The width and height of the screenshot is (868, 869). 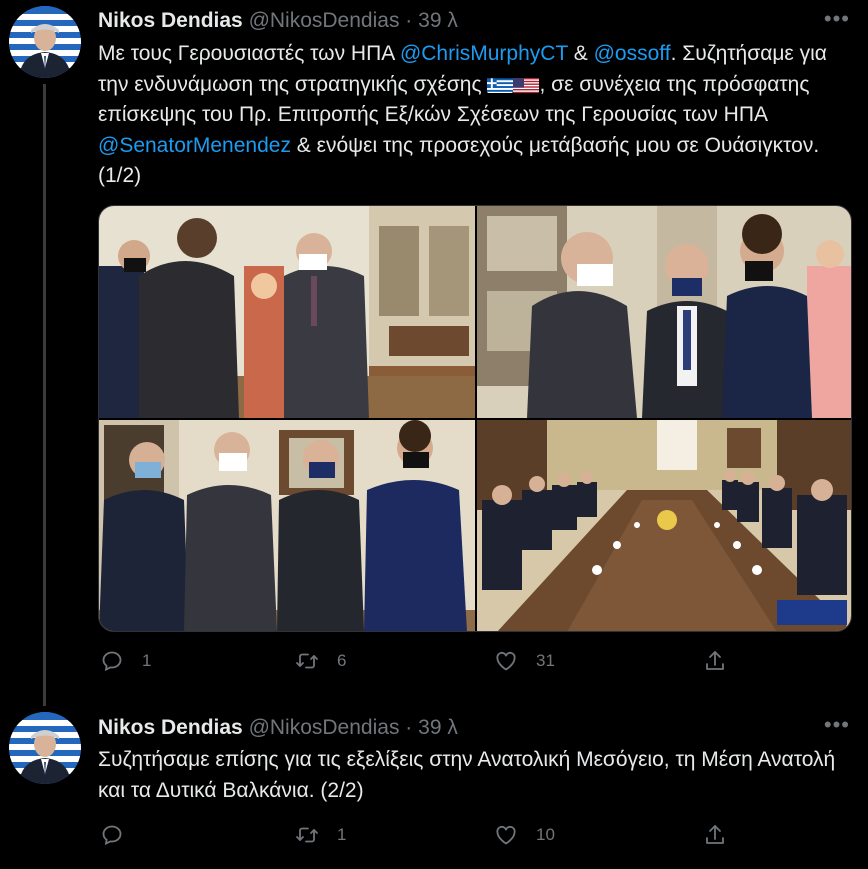 I want to click on reply-button: 1, so click(x=125, y=661).